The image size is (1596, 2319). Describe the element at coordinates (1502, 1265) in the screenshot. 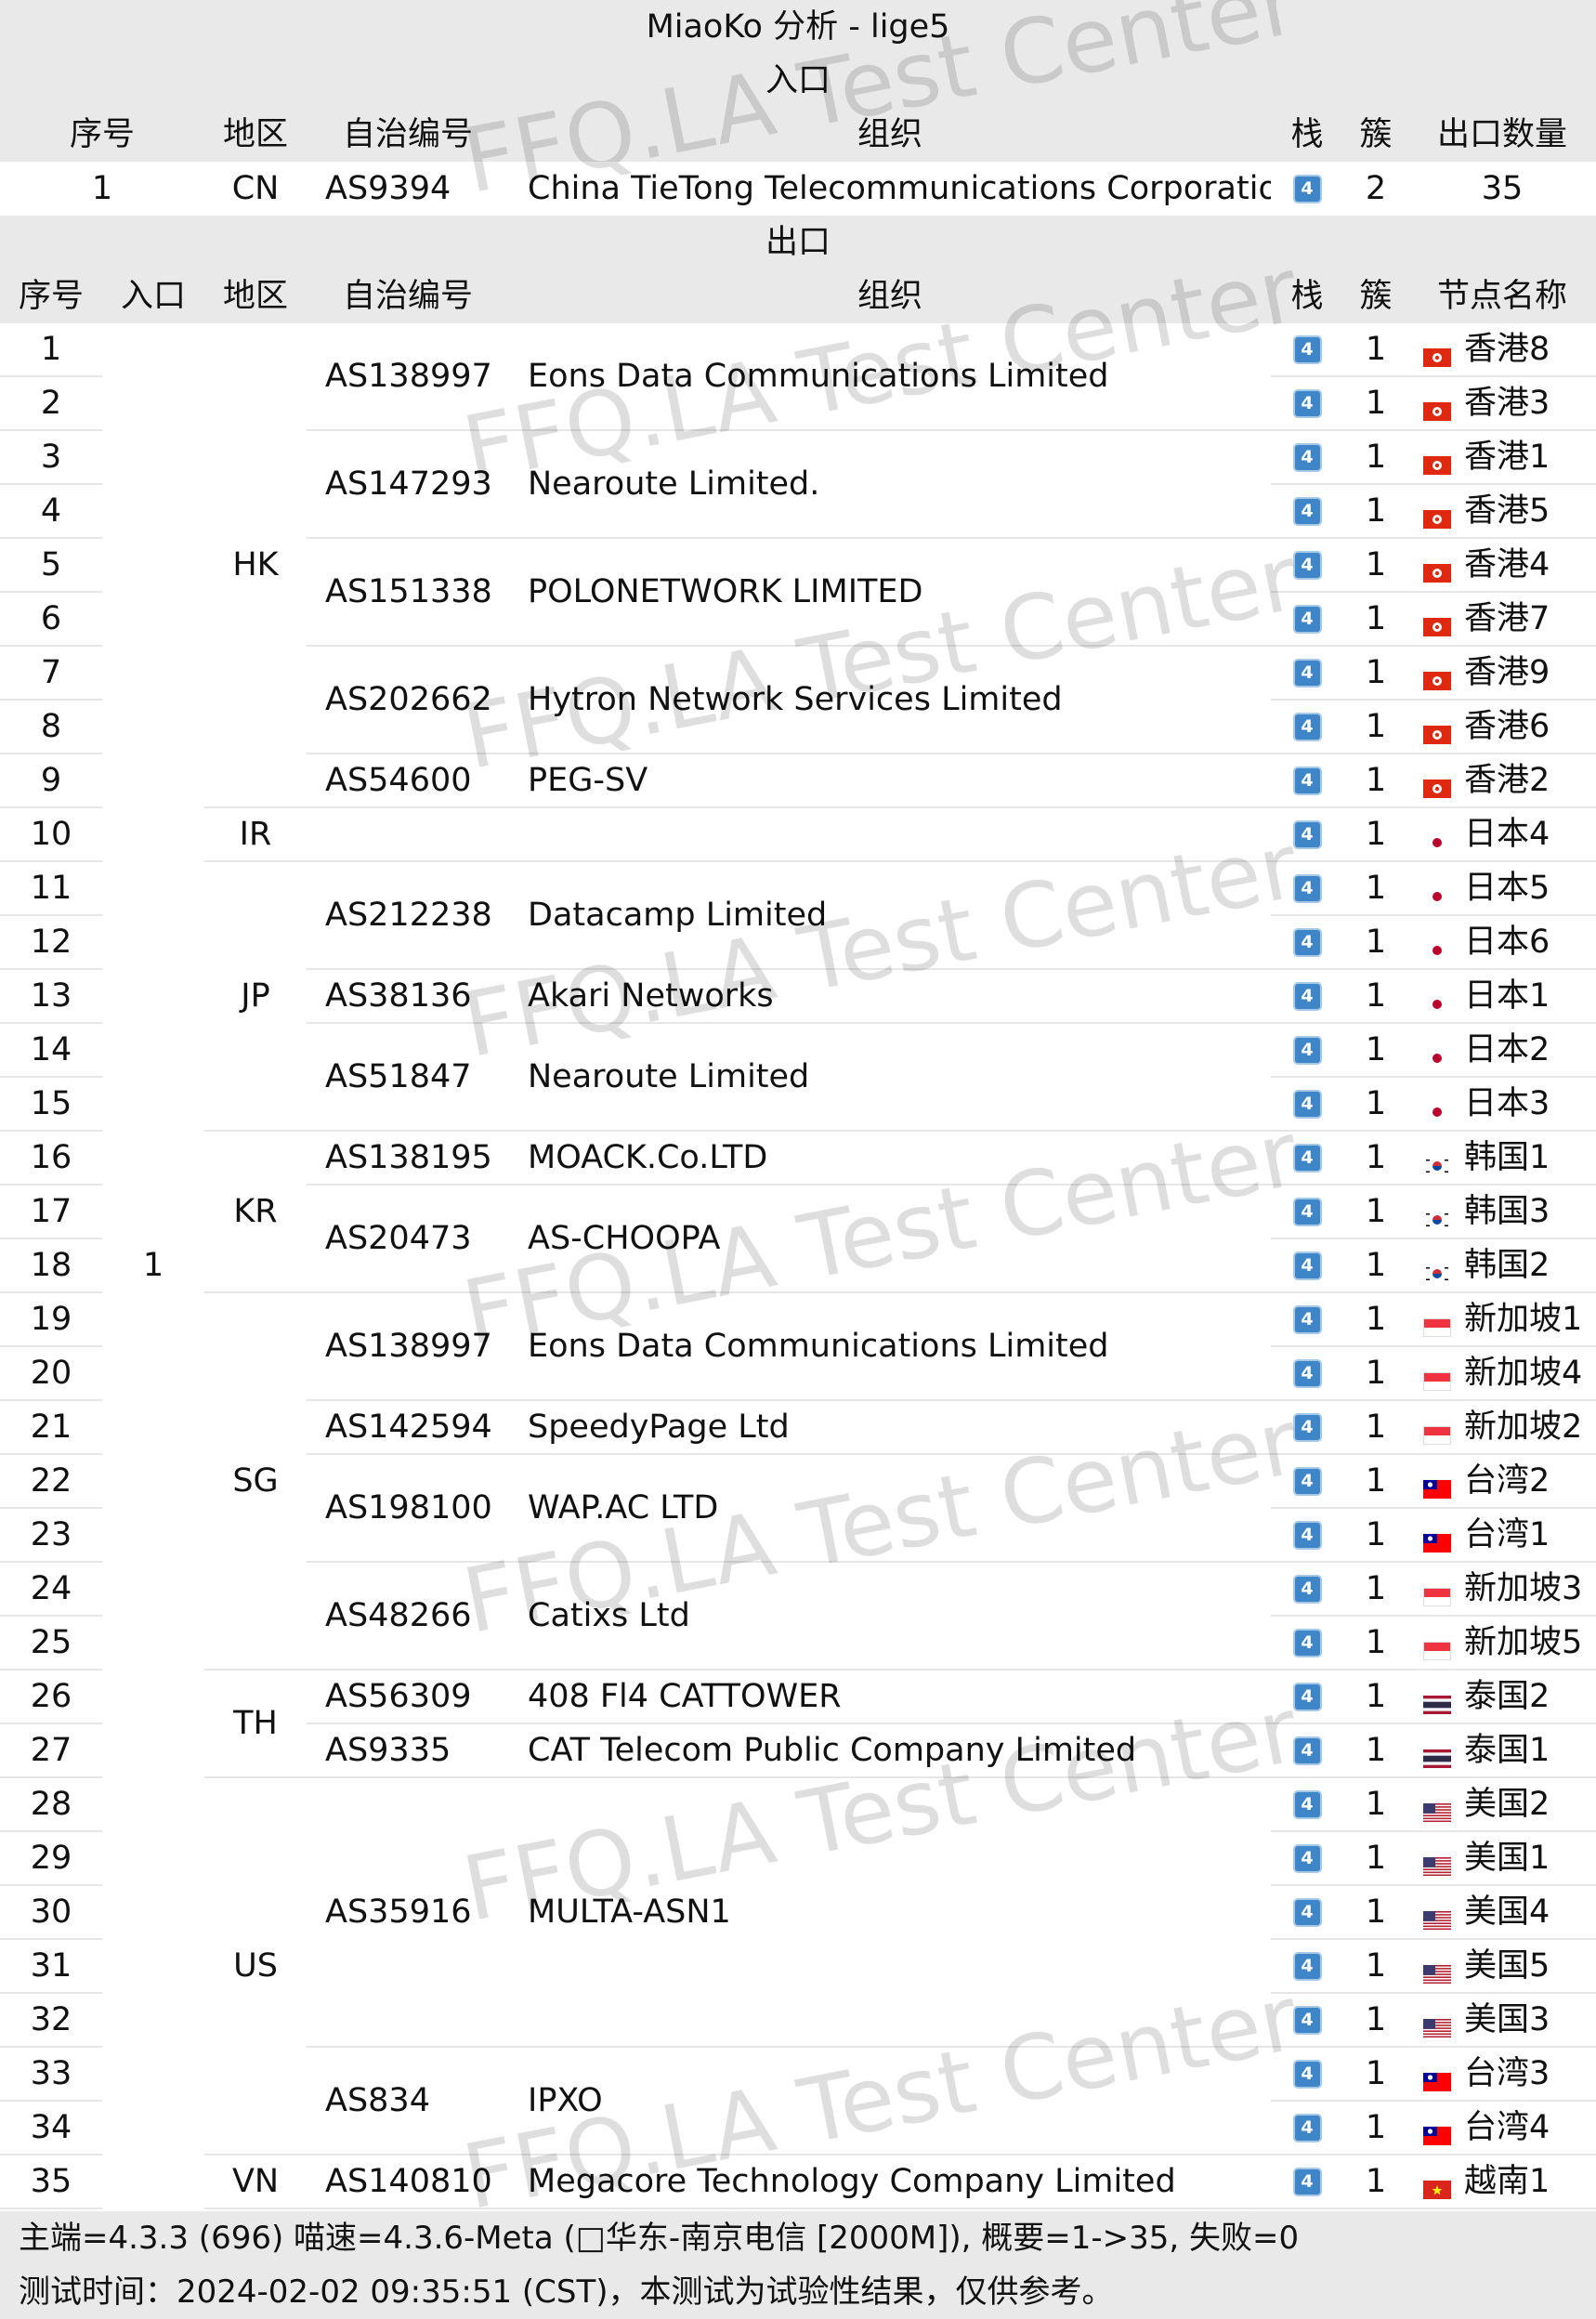

I see `exit-node: 韩国2` at that location.